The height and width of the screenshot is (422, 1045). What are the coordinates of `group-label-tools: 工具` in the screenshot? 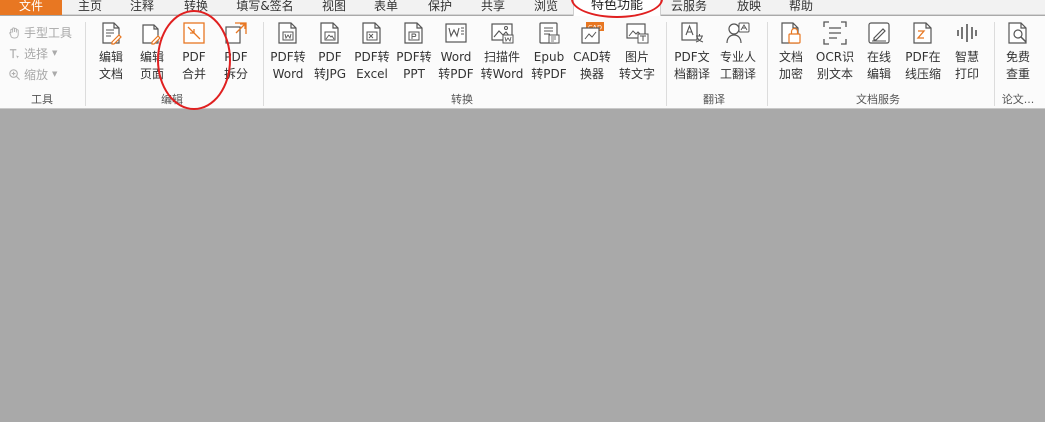 It's located at (42, 99).